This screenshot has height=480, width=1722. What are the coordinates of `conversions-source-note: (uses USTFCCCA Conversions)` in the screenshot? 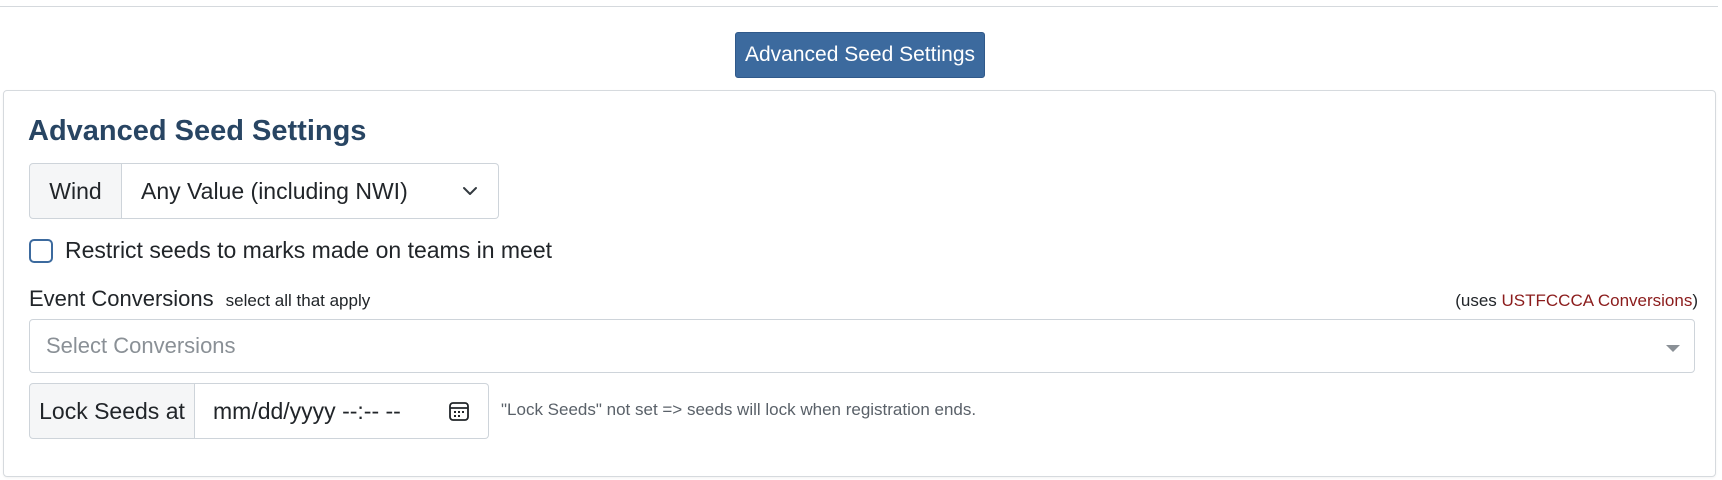 It's located at (1576, 301).